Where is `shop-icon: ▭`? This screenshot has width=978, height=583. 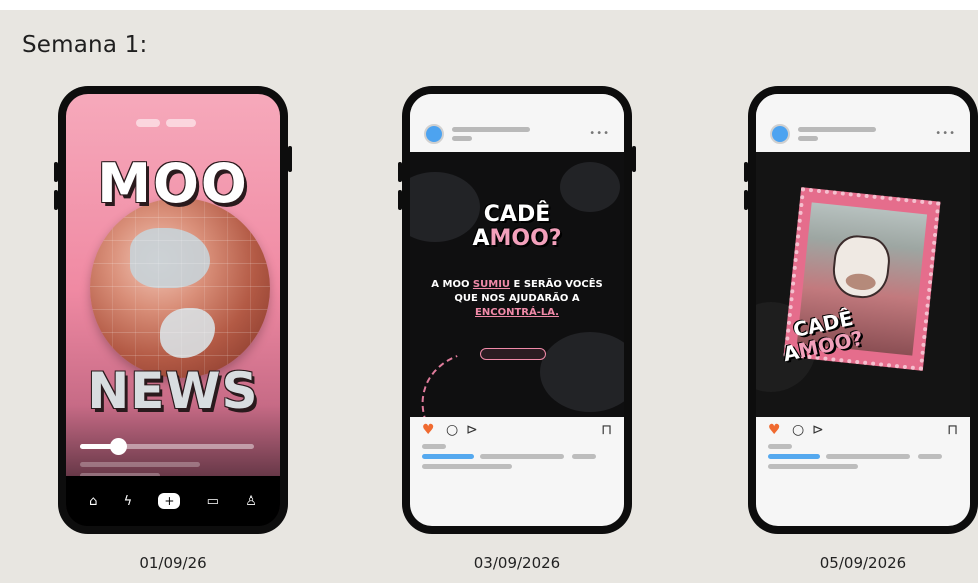 shop-icon: ▭ is located at coordinates (213, 501).